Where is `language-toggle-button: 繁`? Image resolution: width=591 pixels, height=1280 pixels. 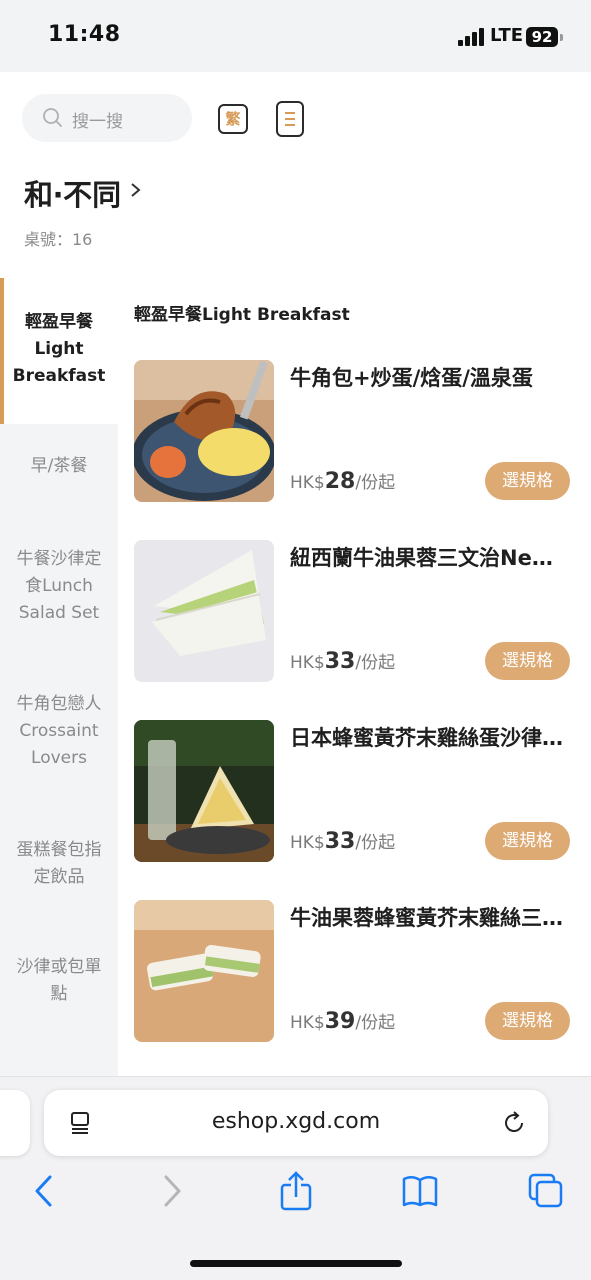 language-toggle-button: 繁 is located at coordinates (233, 119).